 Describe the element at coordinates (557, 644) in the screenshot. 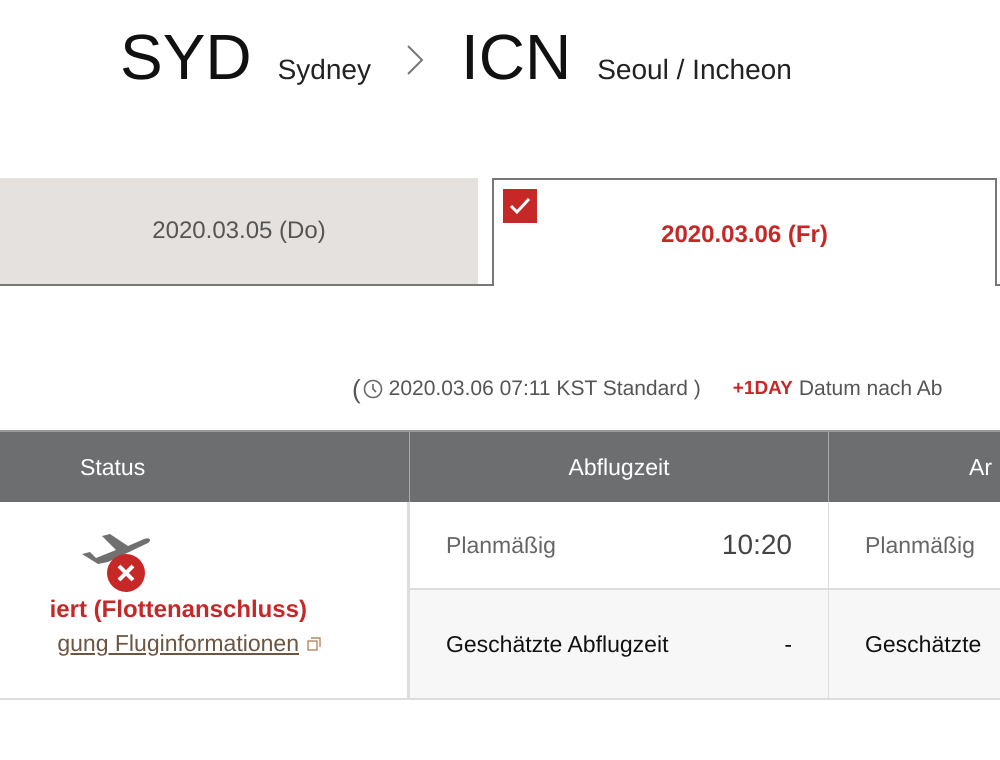

I see `time-label: Geschätzte Abflugzeit` at that location.